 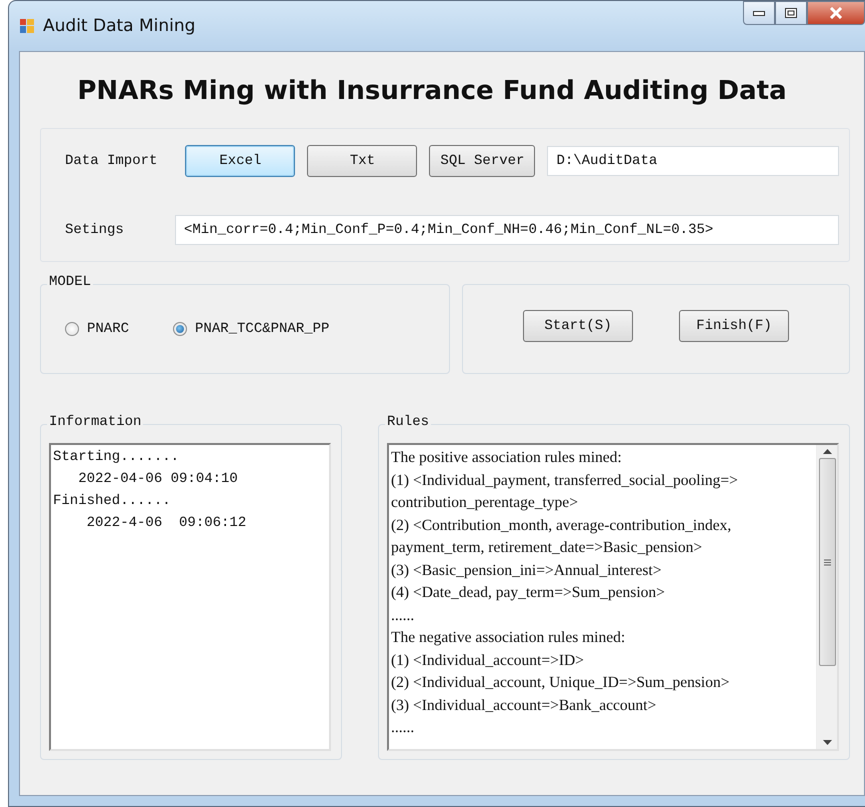 What do you see at coordinates (482, 161) in the screenshot?
I see `import-button: SQL Server` at bounding box center [482, 161].